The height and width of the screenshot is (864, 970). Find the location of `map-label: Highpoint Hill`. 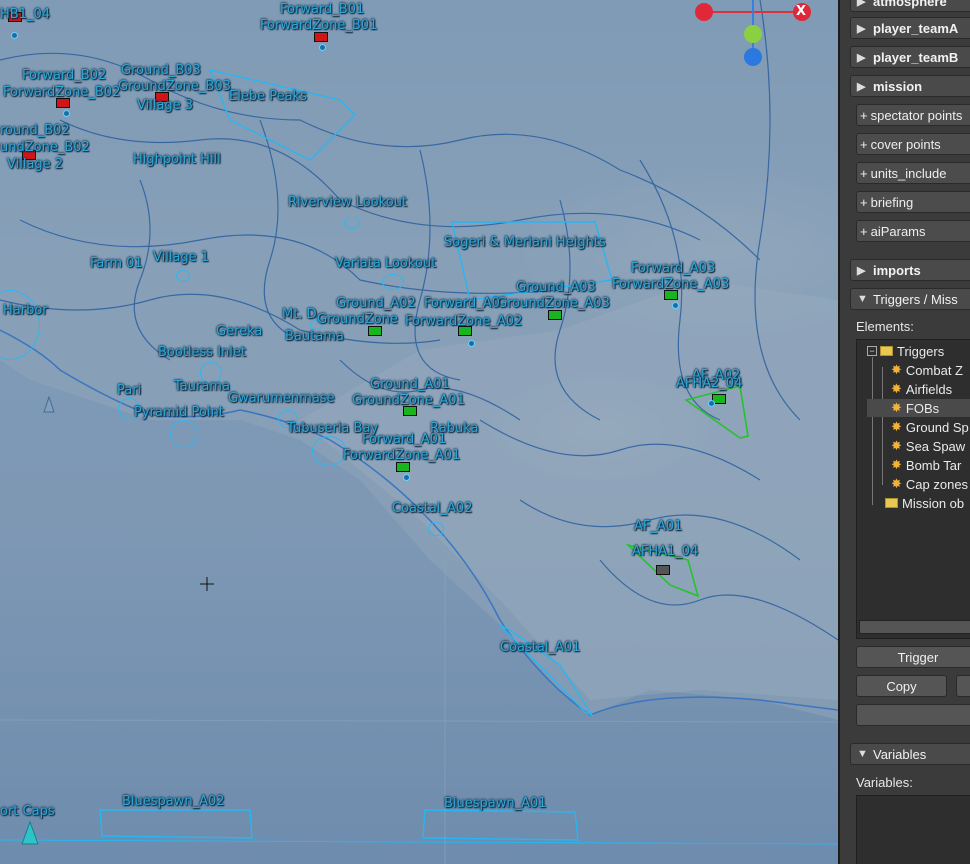

map-label: Highpoint Hill is located at coordinates (177, 160).